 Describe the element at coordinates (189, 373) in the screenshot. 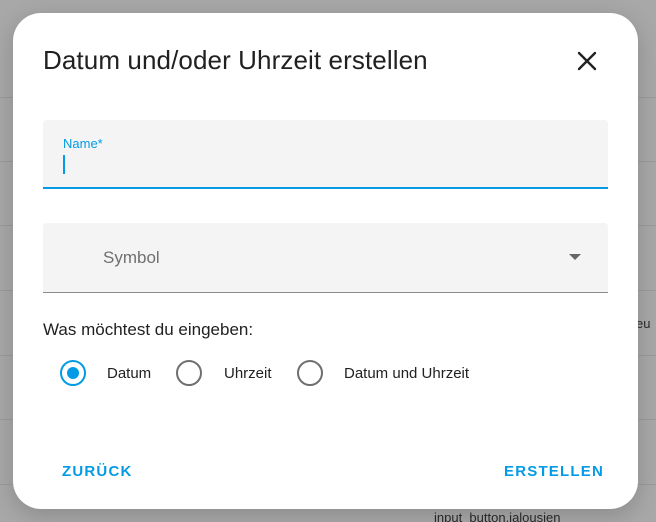

I see `radio-uhrzeit` at that location.